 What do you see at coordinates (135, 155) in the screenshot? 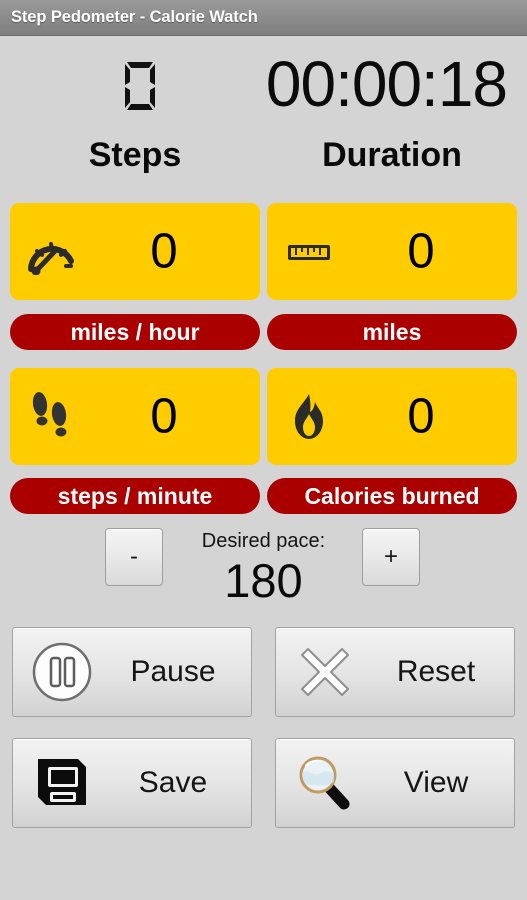
I see `heading-steps: Steps` at bounding box center [135, 155].